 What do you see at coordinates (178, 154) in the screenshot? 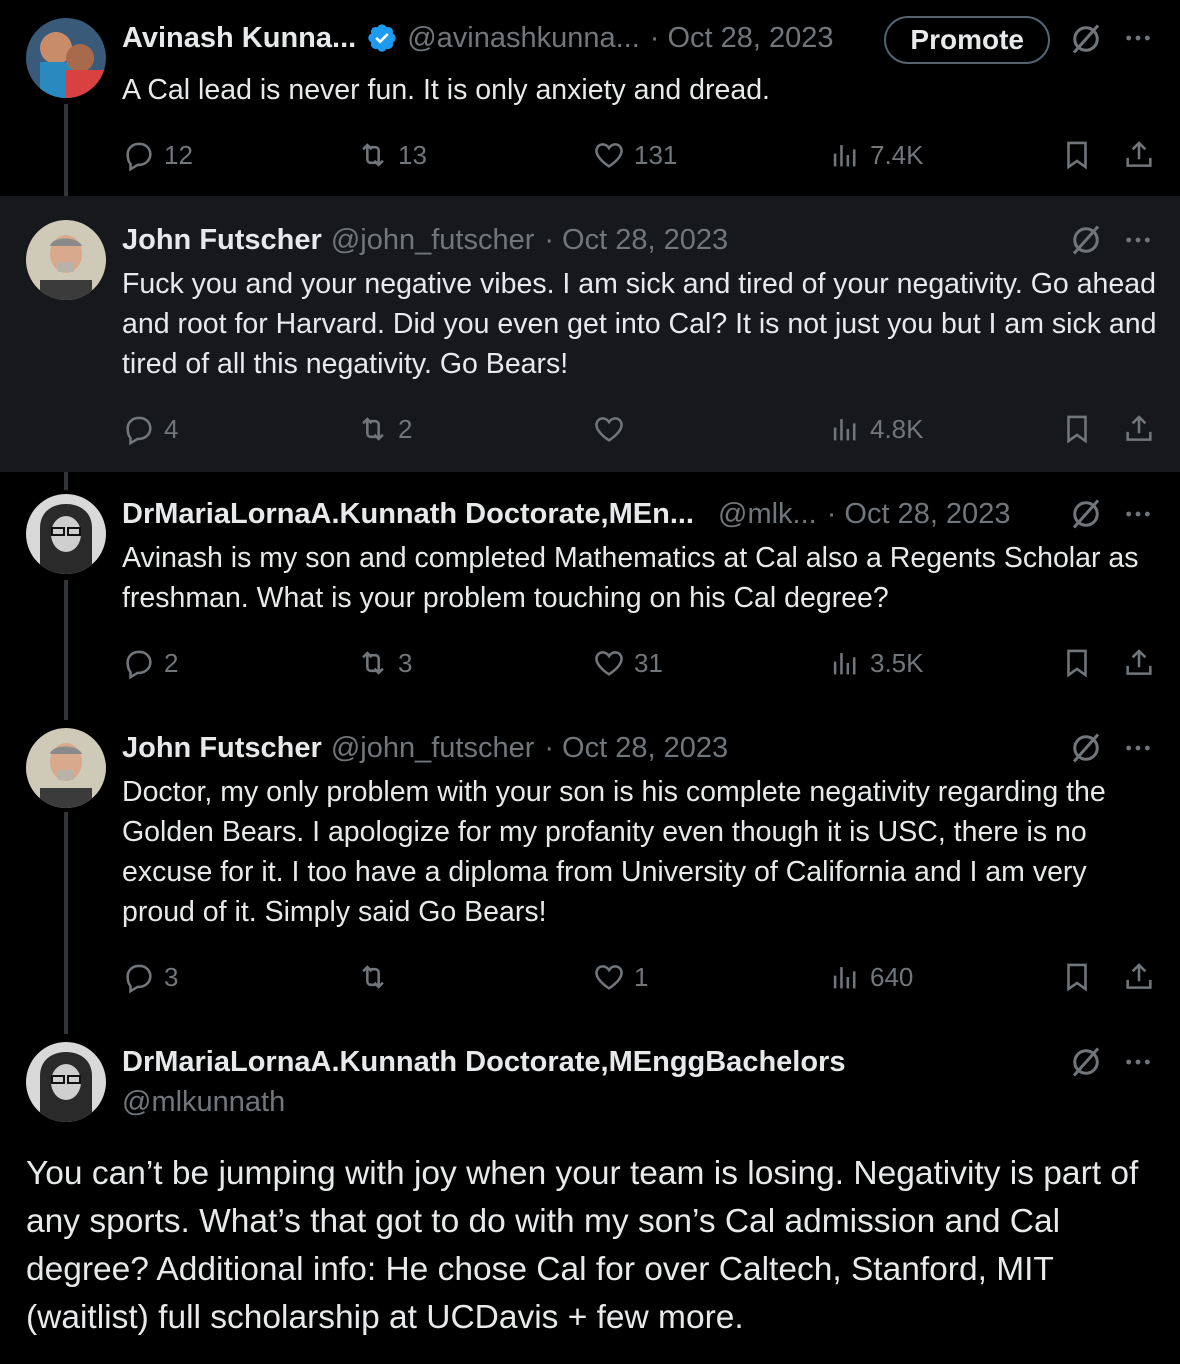
I see `reply-count: 12` at bounding box center [178, 154].